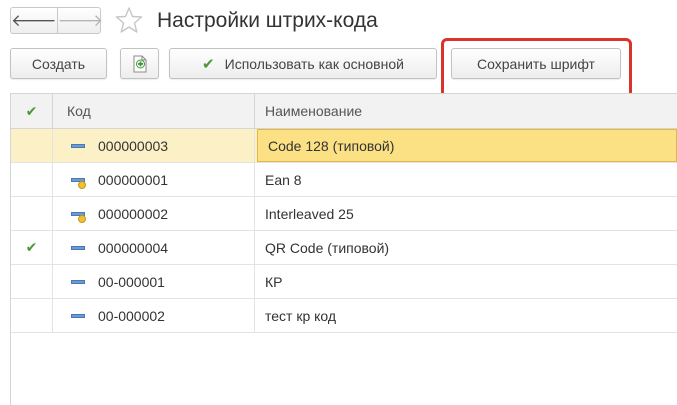 Image resolution: width=677 pixels, height=405 pixels. Describe the element at coordinates (466, 247) in the screenshot. I see `name-cell: QR Code (типовой)` at that location.